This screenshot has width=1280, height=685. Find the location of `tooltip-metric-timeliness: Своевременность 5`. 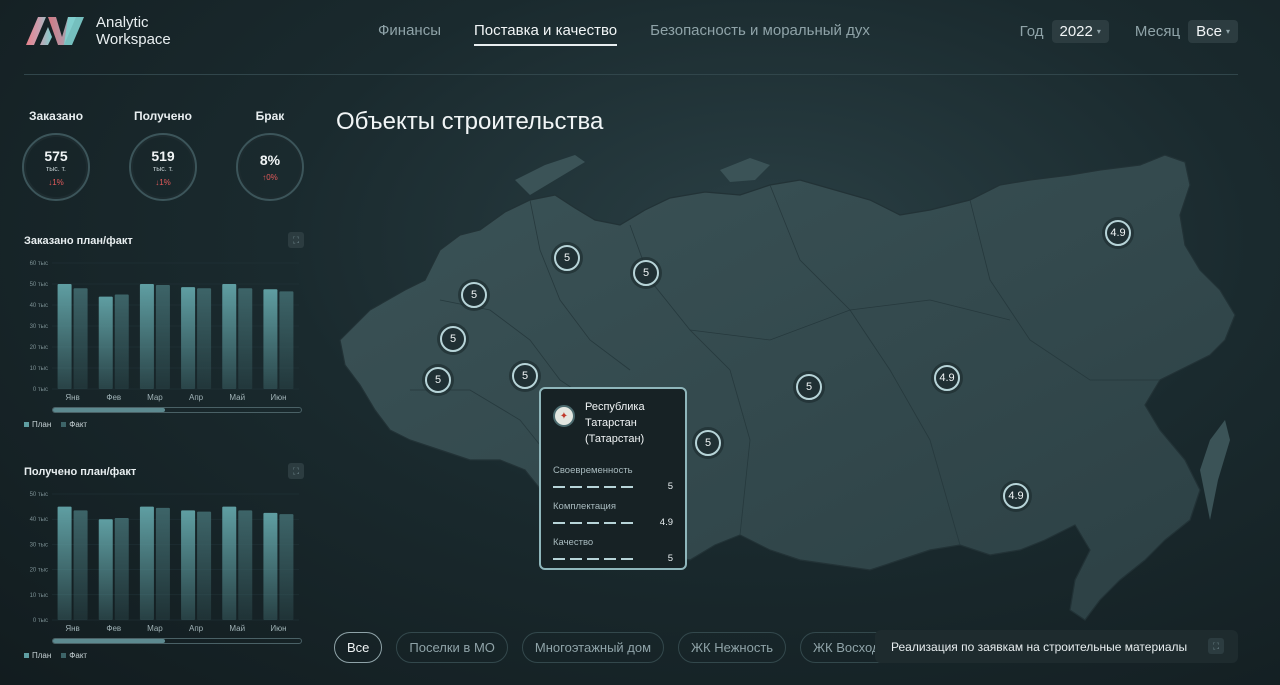

tooltip-metric-timeliness: Своевременность 5 is located at coordinates (613, 478).